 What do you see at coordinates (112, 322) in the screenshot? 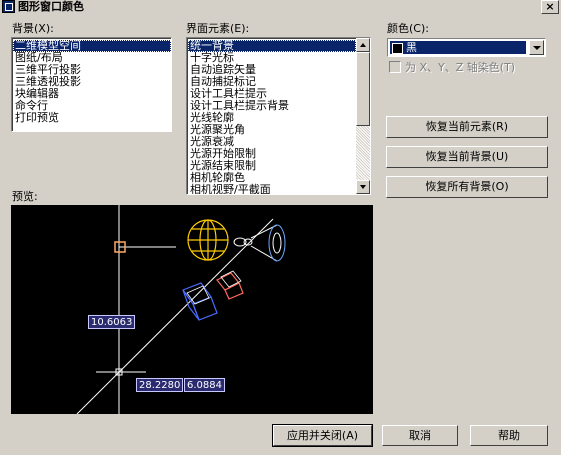
I see `dimension-vertical: 10.6063` at bounding box center [112, 322].